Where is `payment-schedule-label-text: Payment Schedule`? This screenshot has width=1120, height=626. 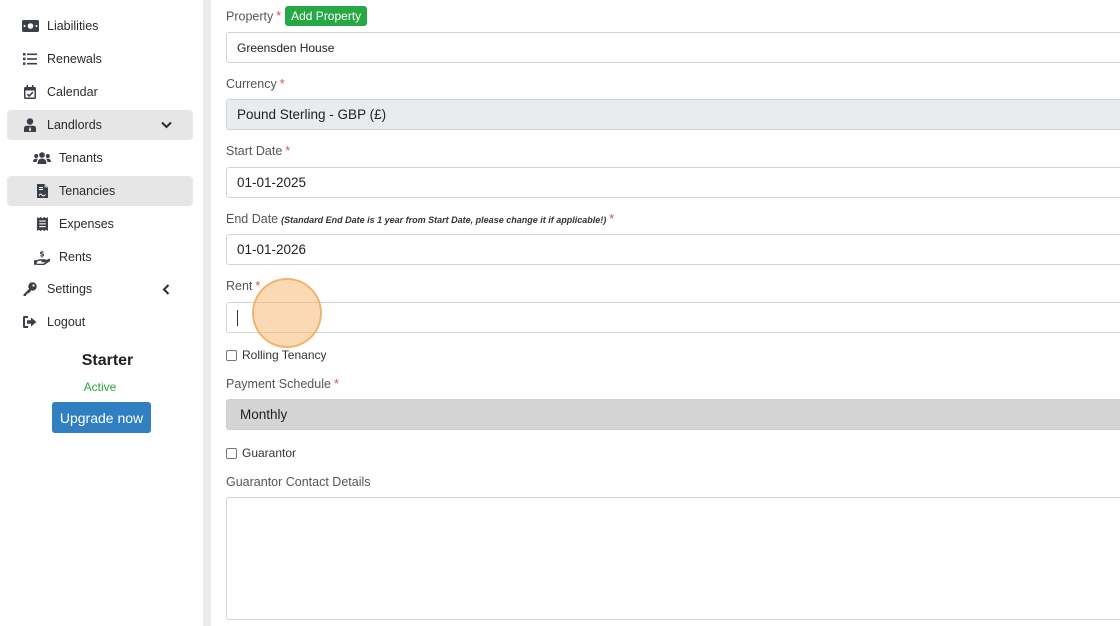
payment-schedule-label-text: Payment Schedule is located at coordinates (278, 384).